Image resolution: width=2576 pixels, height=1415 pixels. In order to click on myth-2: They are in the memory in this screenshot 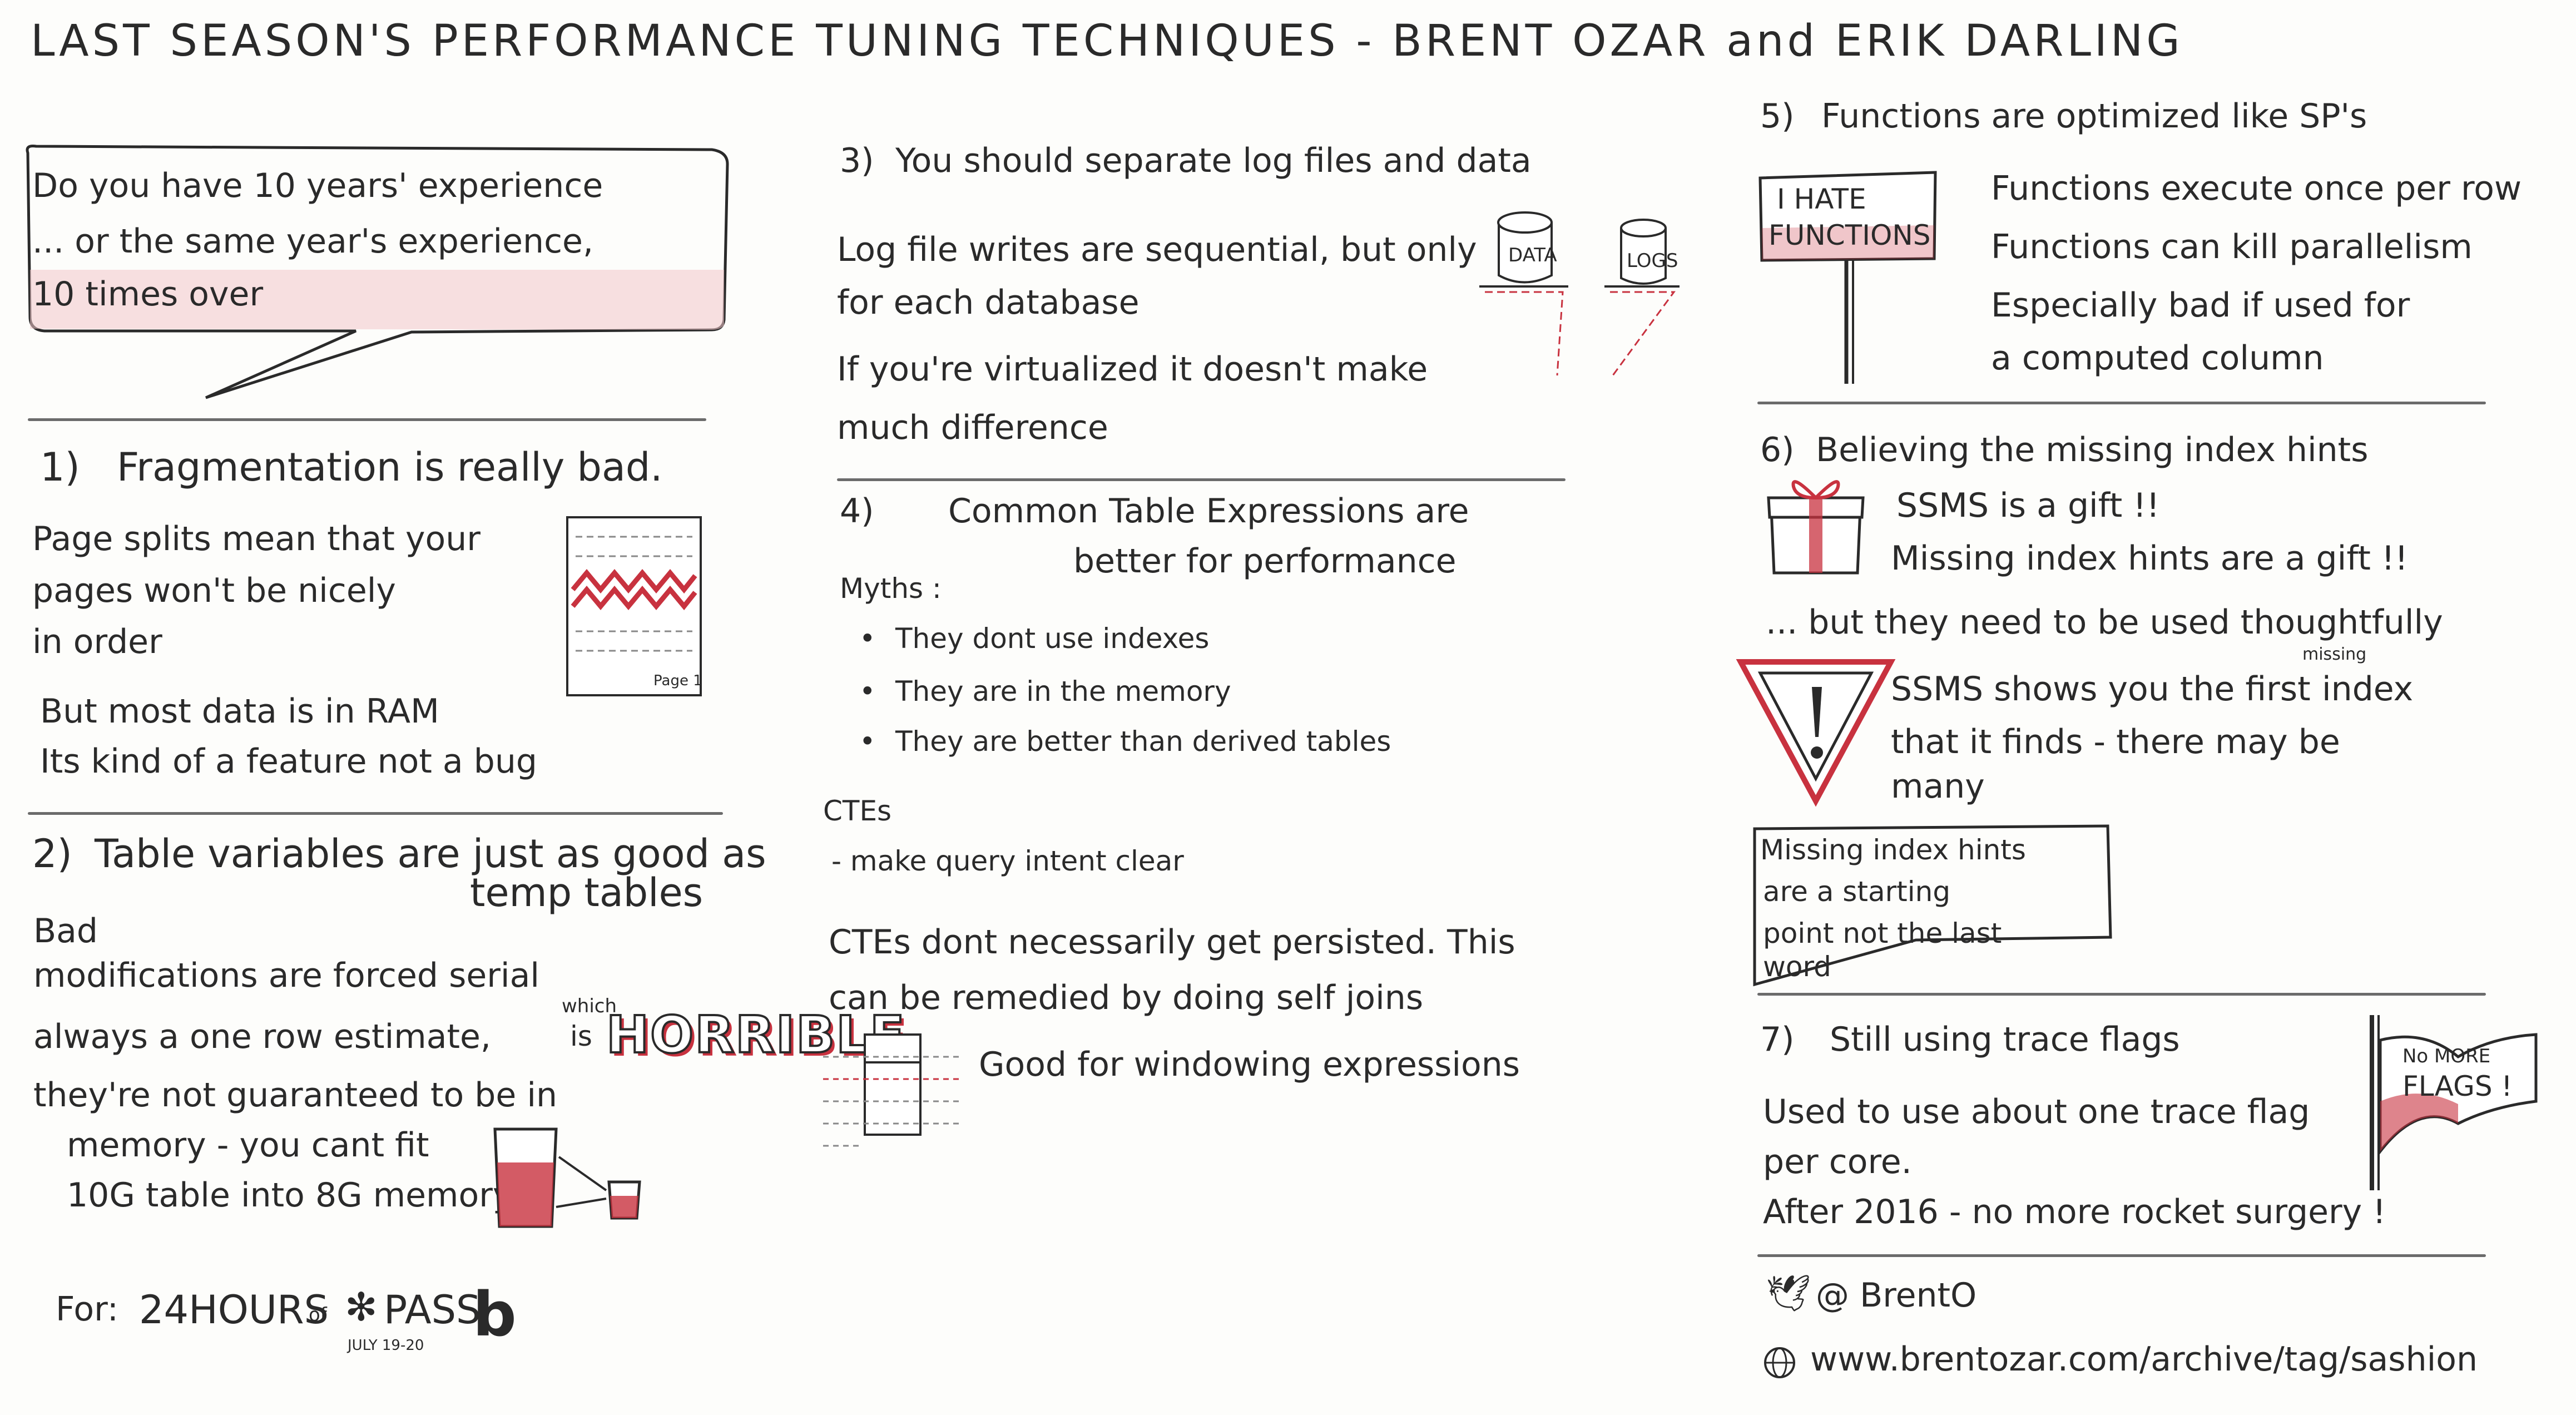, I will do `click(1063, 691)`.